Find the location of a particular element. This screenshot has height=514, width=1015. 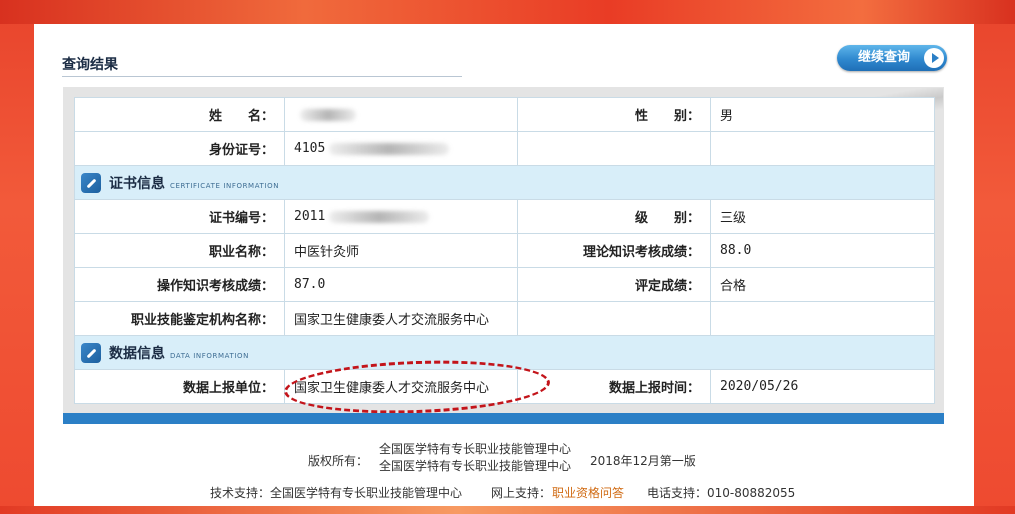

page-title: 查询结果 is located at coordinates (90, 65).